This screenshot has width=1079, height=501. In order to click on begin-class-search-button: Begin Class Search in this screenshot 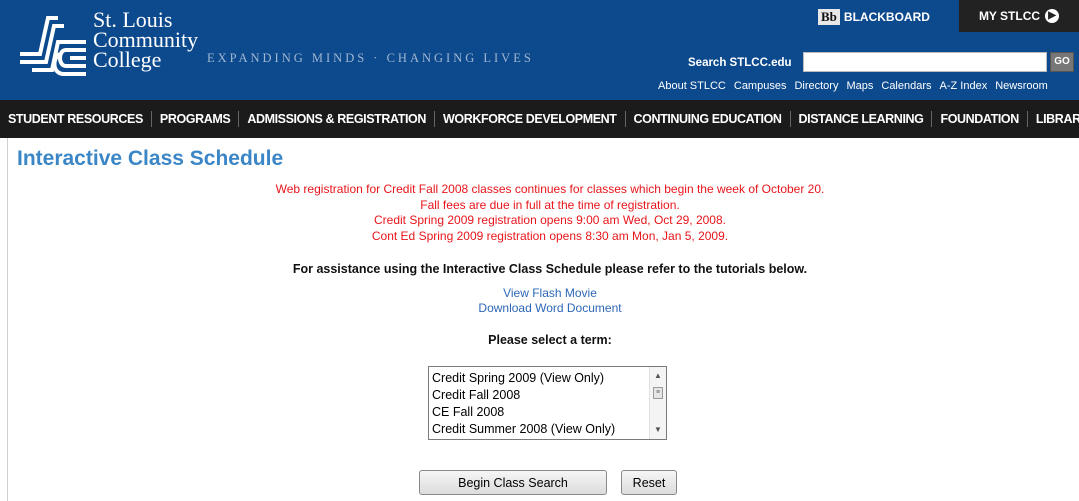, I will do `click(513, 482)`.